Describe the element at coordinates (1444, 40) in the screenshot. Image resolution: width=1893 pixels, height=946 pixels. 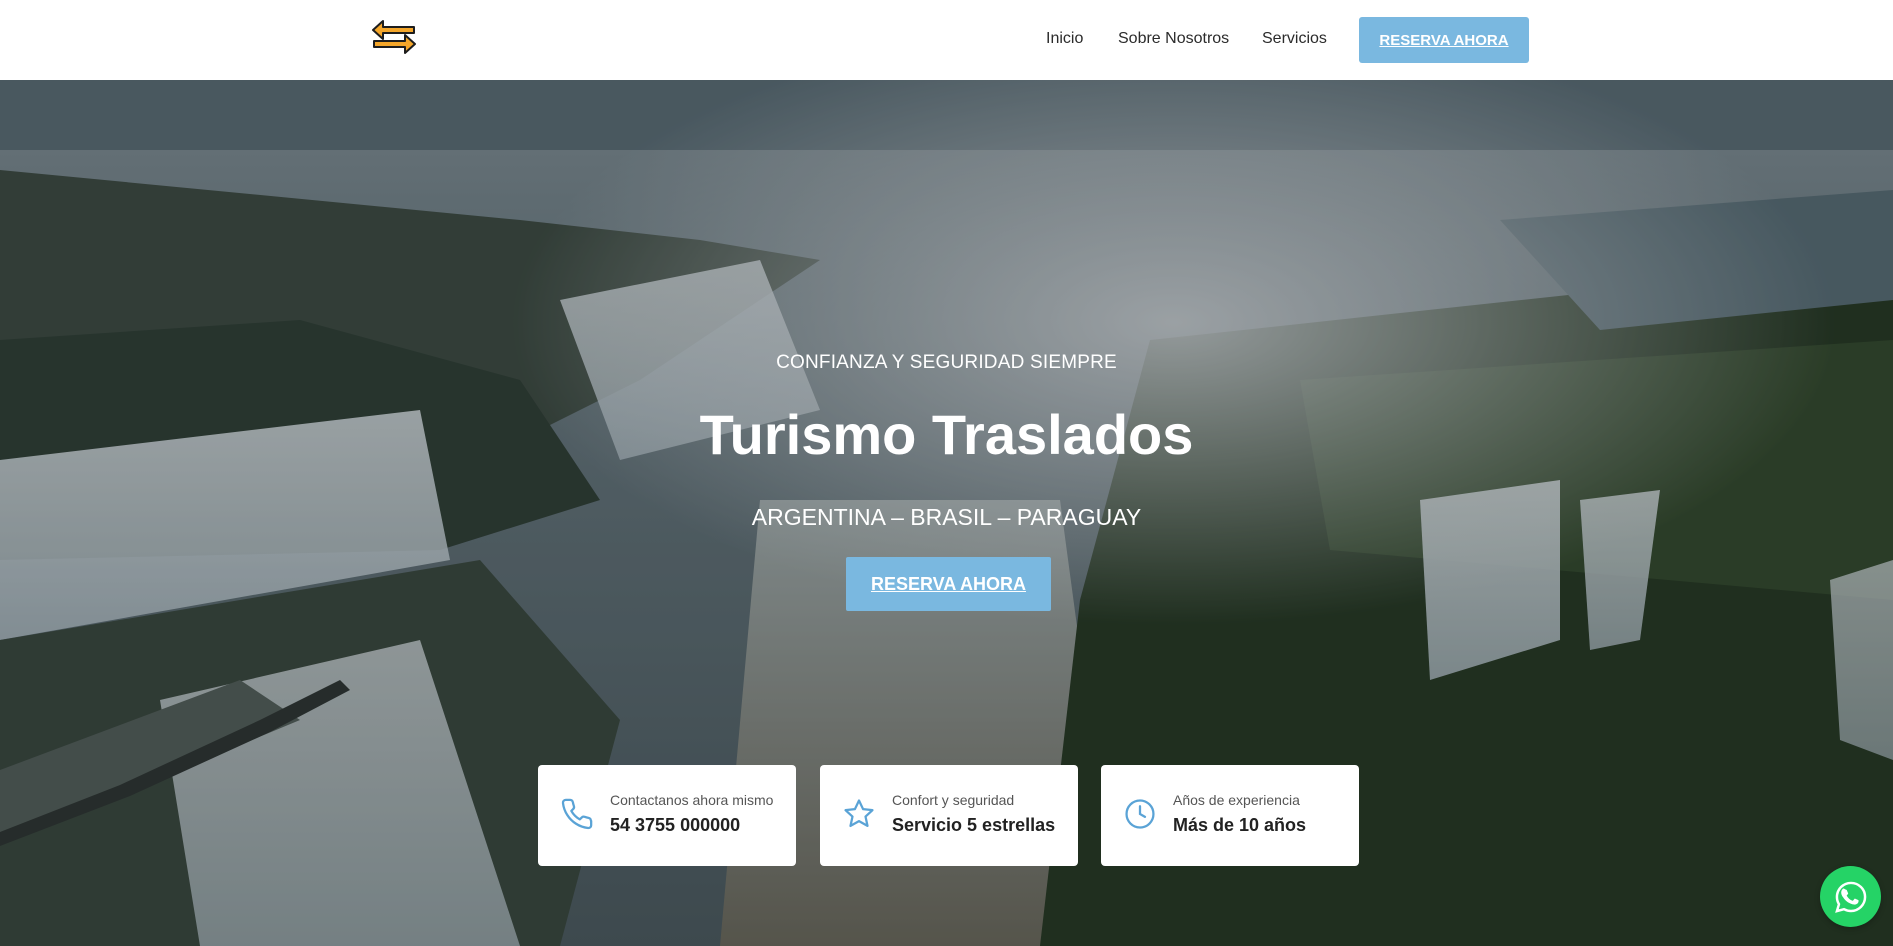
I see `header-reserva-button: RESERVA AHORA` at that location.